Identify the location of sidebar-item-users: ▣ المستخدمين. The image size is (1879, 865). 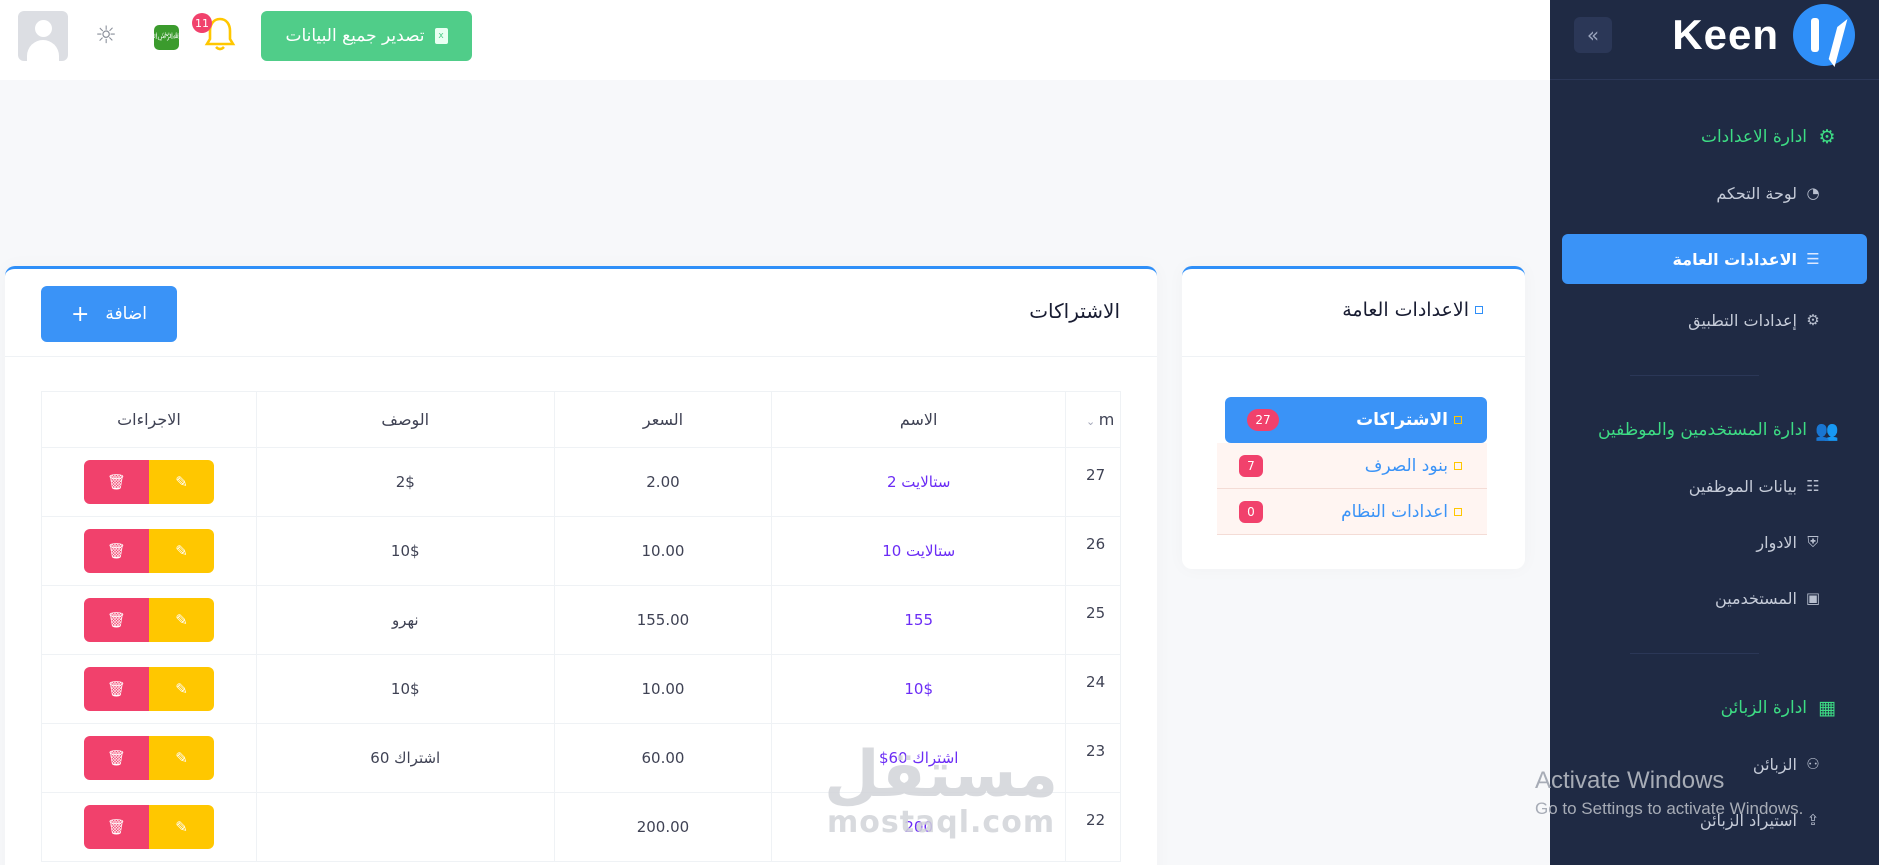
(1714, 598).